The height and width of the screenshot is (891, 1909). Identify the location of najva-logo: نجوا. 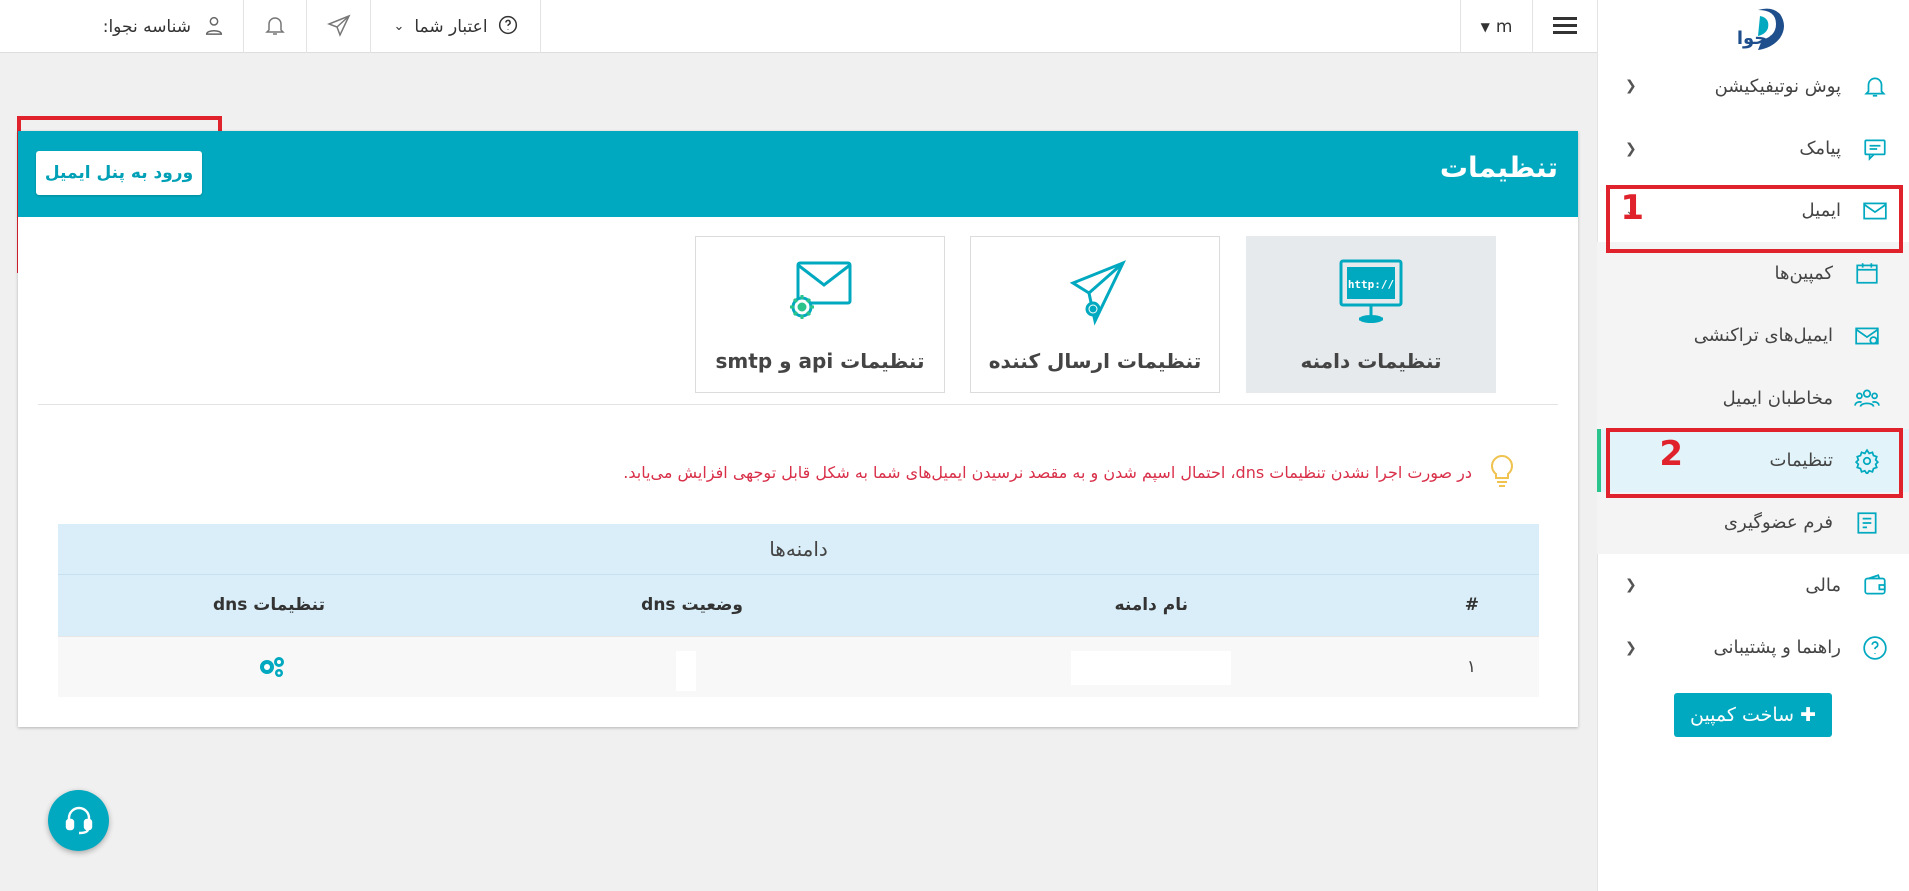
(1754, 30).